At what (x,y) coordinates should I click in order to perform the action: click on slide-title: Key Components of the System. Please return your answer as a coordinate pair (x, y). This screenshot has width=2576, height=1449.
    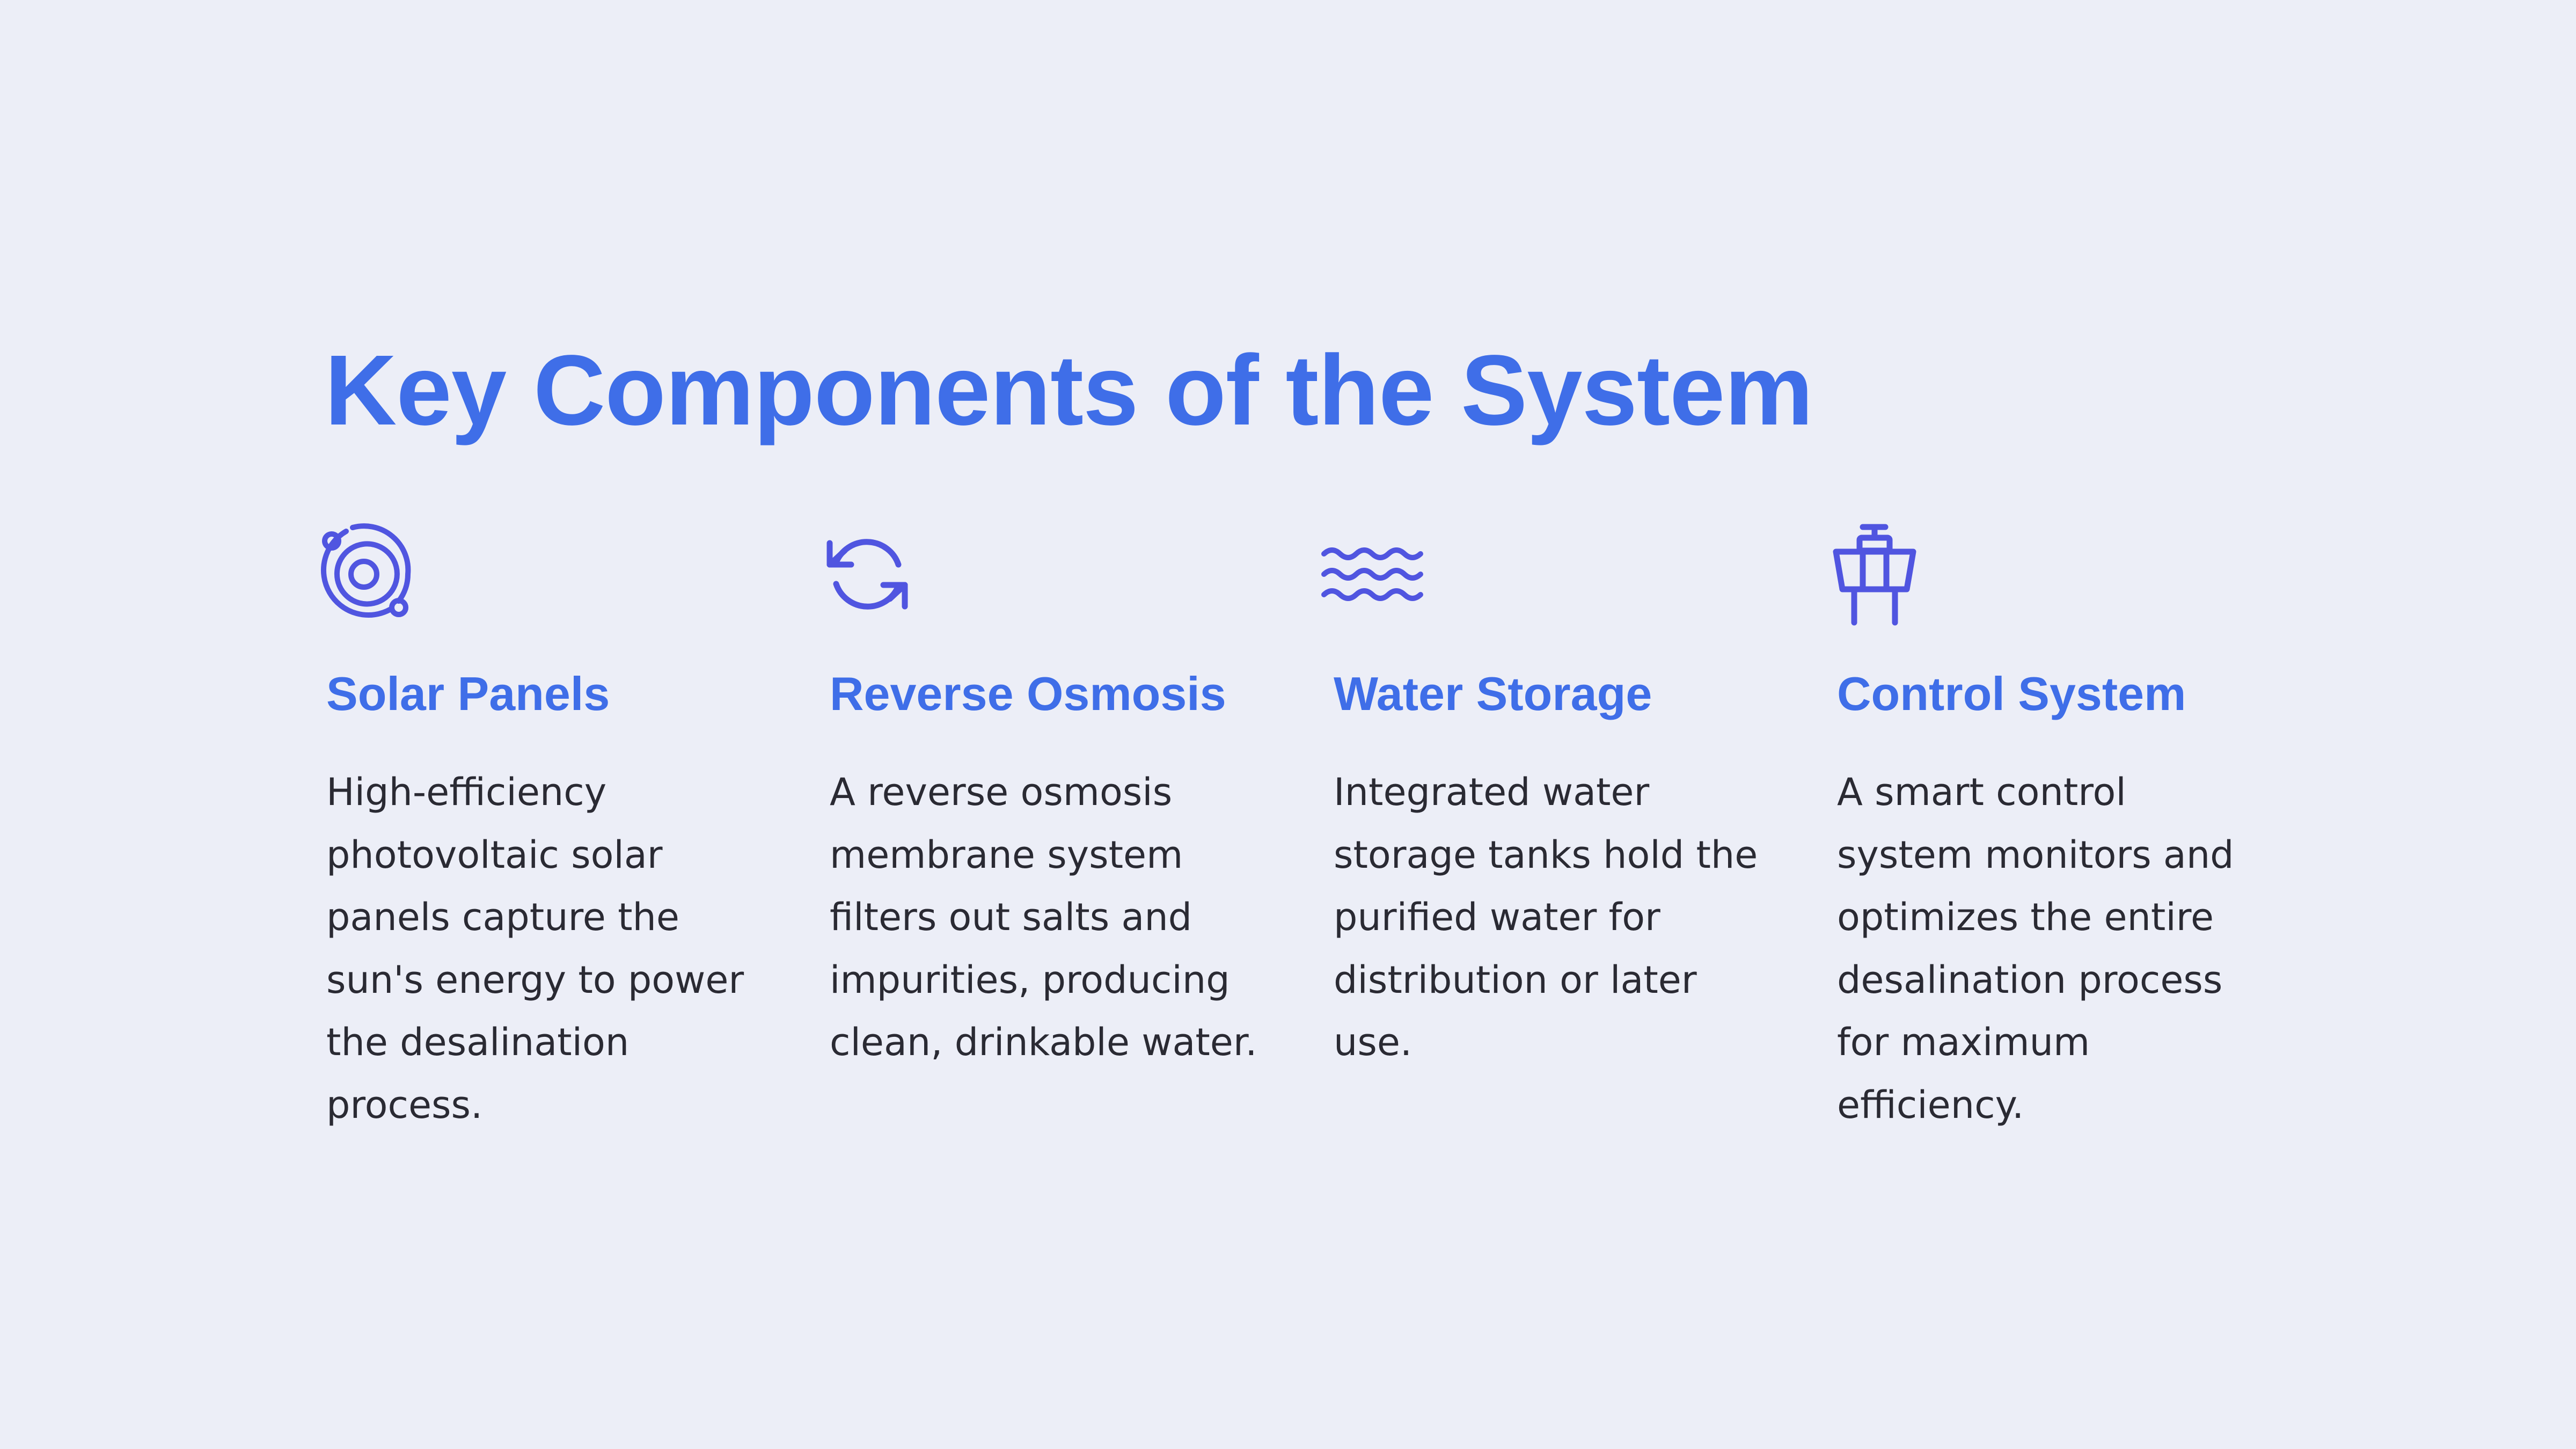
    Looking at the image, I should click on (1069, 390).